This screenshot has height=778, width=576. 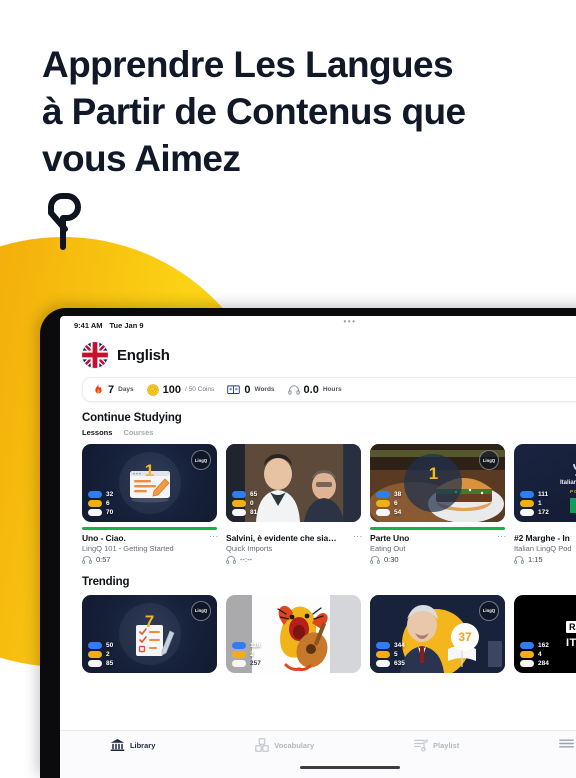 I want to click on stat-streak-value: 7, so click(x=111, y=389).